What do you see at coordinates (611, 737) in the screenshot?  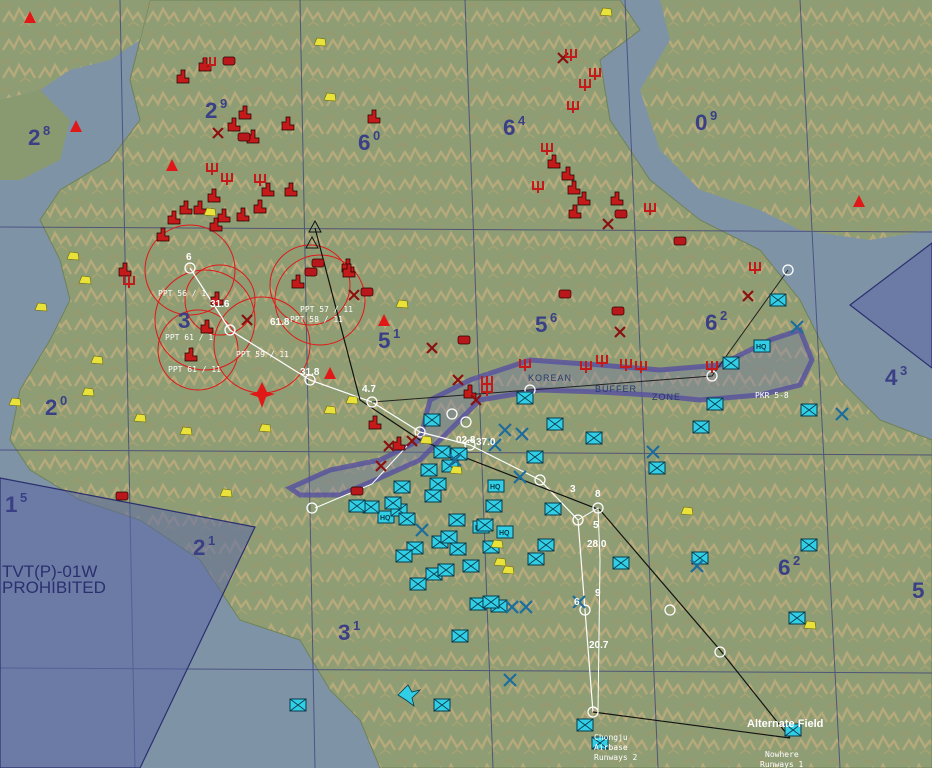 I see `chongju-name: Chongju` at bounding box center [611, 737].